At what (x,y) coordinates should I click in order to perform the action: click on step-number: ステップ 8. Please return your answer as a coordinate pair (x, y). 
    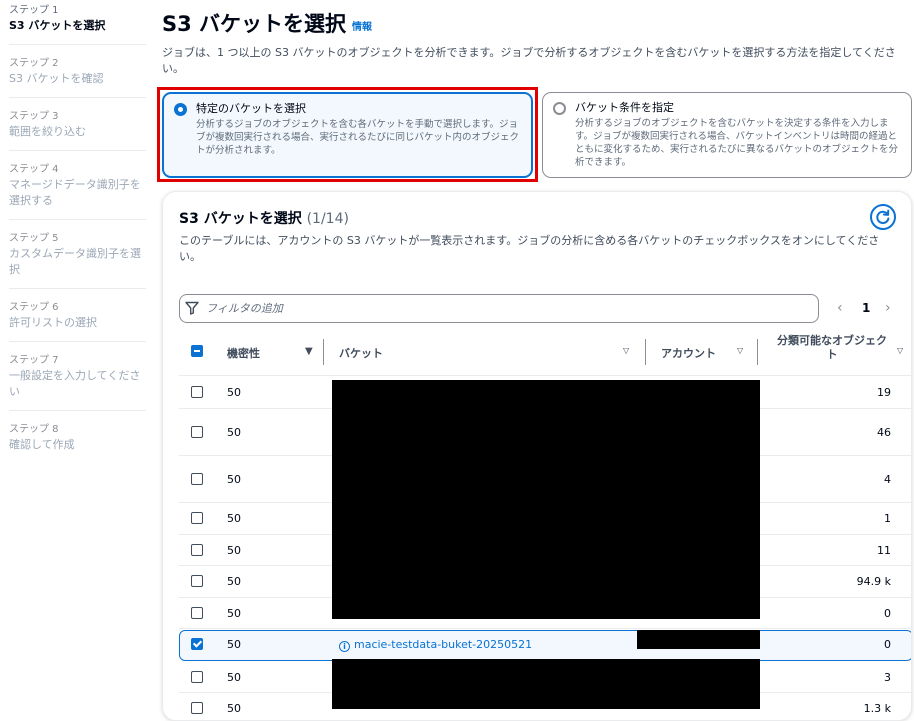
    Looking at the image, I should click on (34, 429).